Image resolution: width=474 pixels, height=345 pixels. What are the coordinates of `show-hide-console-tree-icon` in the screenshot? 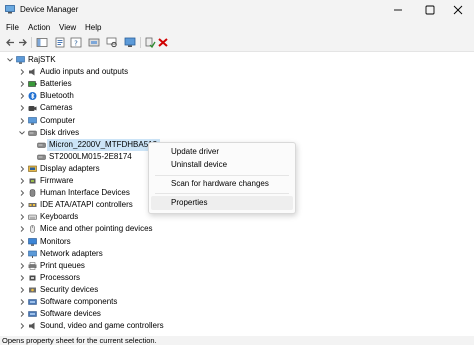 It's located at (42, 42).